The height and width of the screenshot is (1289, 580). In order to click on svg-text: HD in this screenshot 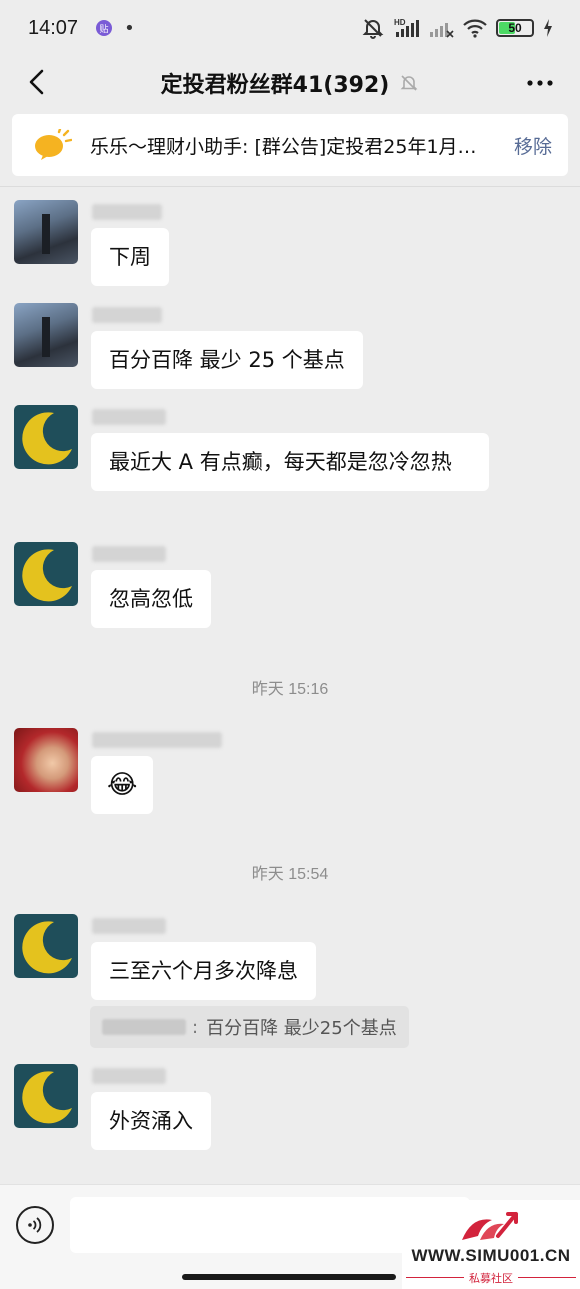, I will do `click(400, 22)`.